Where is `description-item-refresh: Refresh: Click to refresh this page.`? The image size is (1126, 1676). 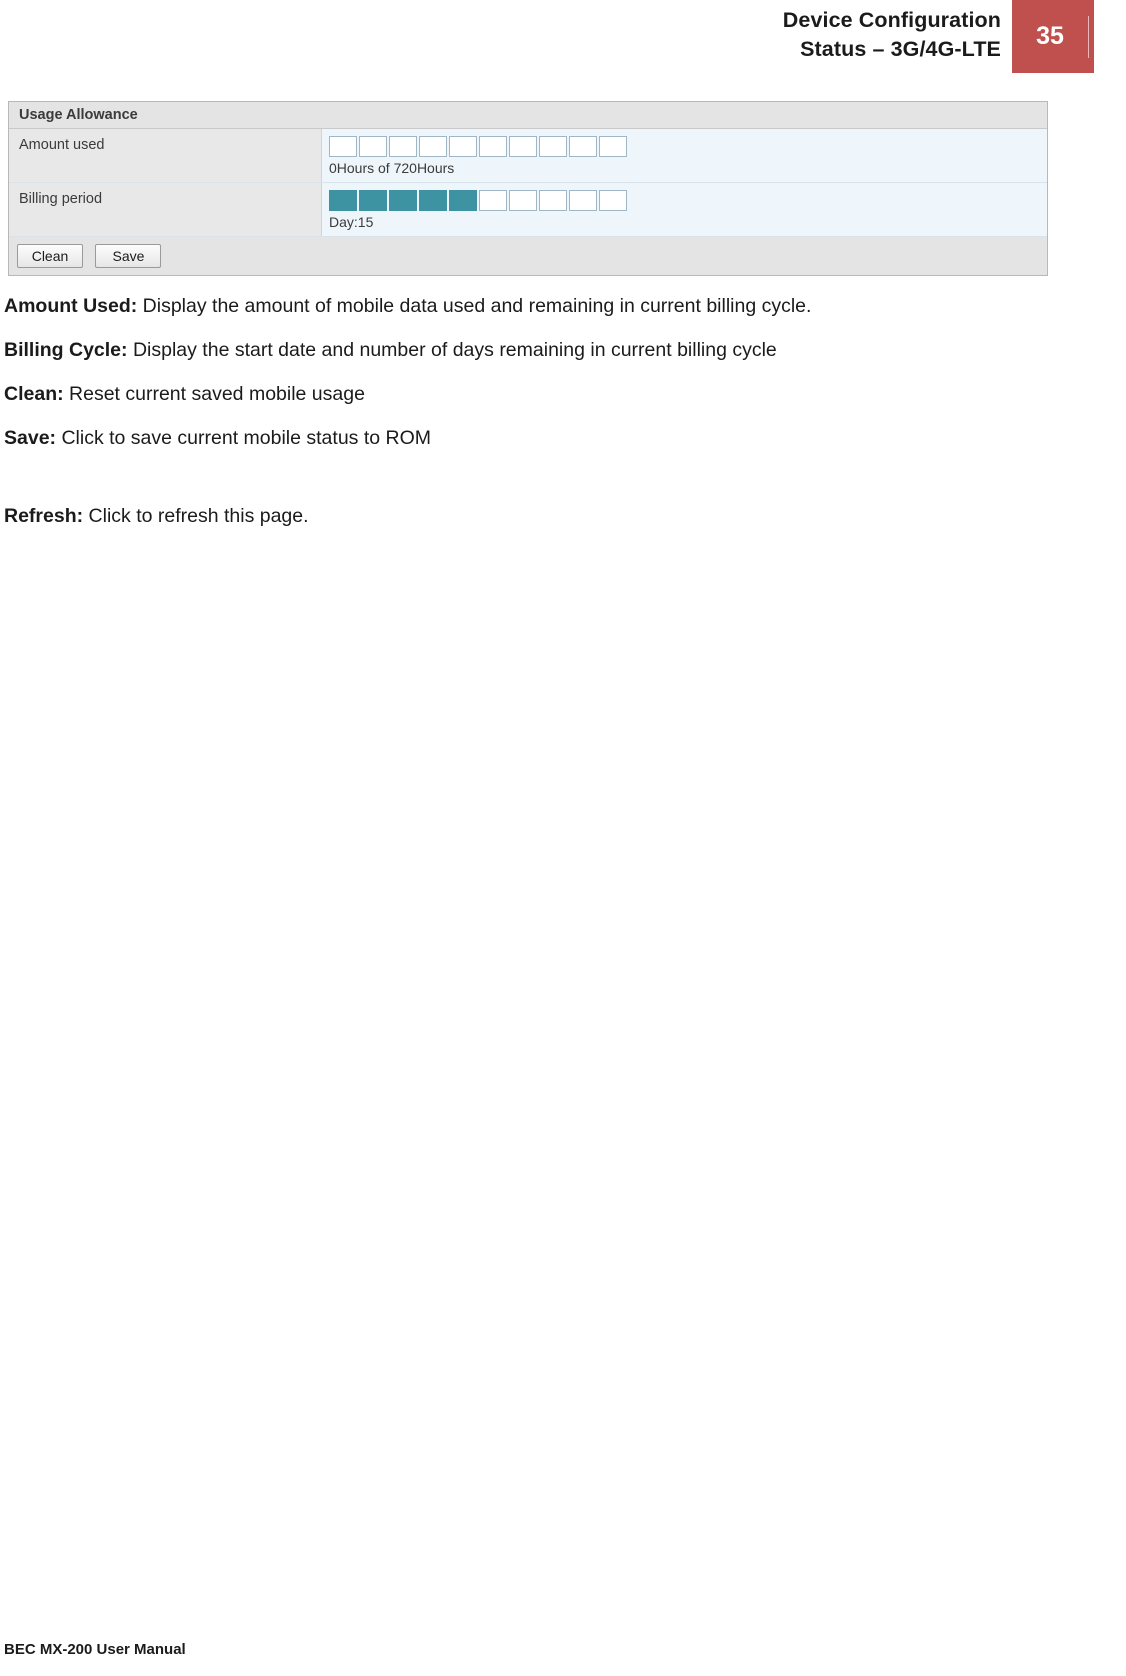
description-item-refresh: Refresh: Click to refresh this page. is located at coordinates (534, 516).